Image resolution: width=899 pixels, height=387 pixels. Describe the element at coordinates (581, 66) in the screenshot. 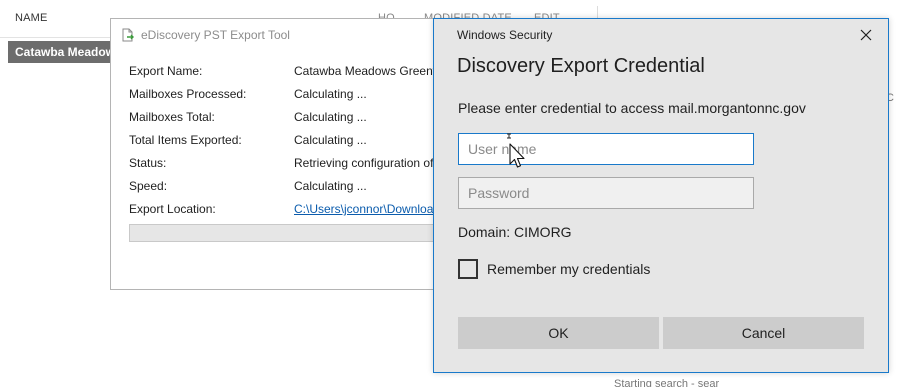

I see `dialog-heading: Discovery Export Credential` at that location.